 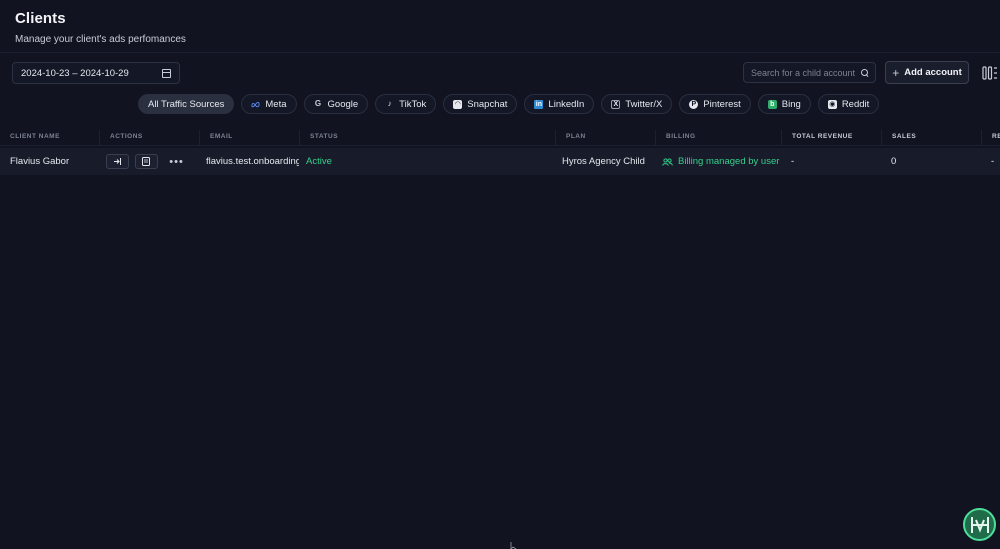 I want to click on mouse-cursor-icon, so click(x=513, y=545).